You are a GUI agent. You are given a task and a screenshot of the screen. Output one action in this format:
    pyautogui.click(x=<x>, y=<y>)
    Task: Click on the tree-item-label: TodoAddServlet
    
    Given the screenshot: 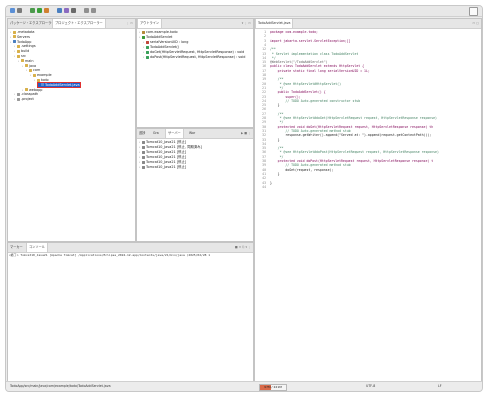 What is the action you would take?
    pyautogui.click(x=159, y=37)
    